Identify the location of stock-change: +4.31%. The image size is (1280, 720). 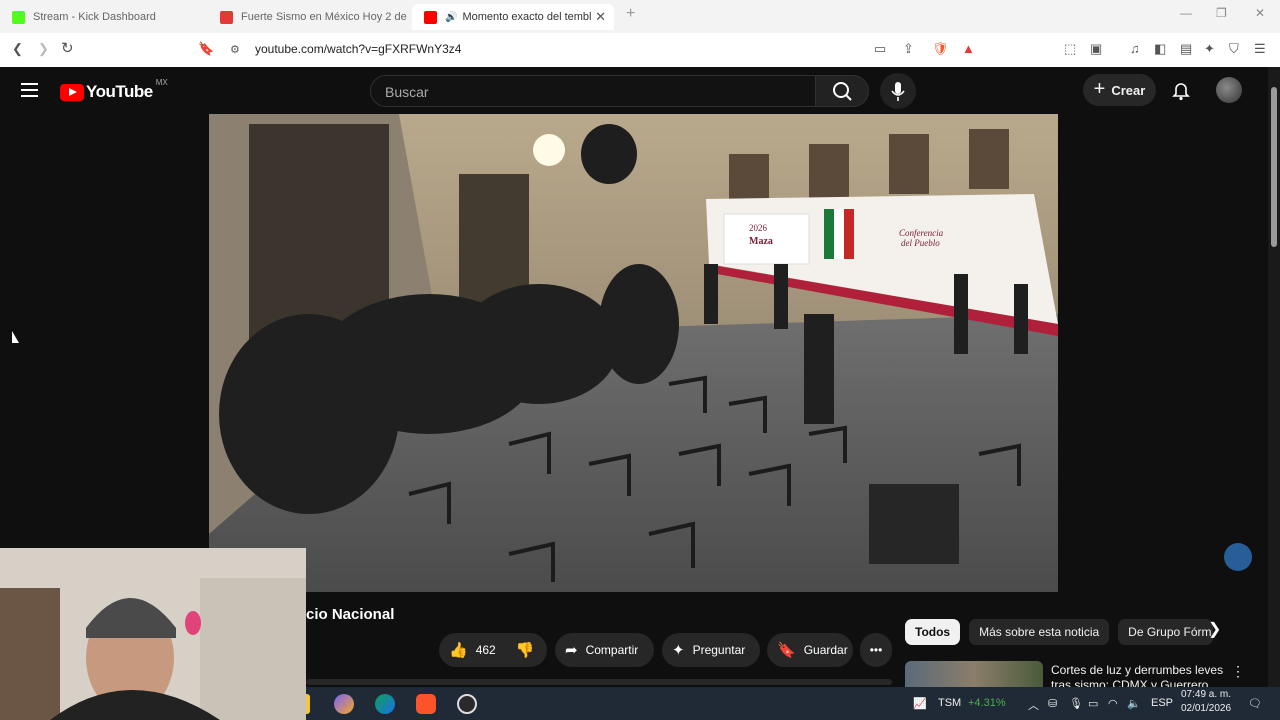
(987, 703).